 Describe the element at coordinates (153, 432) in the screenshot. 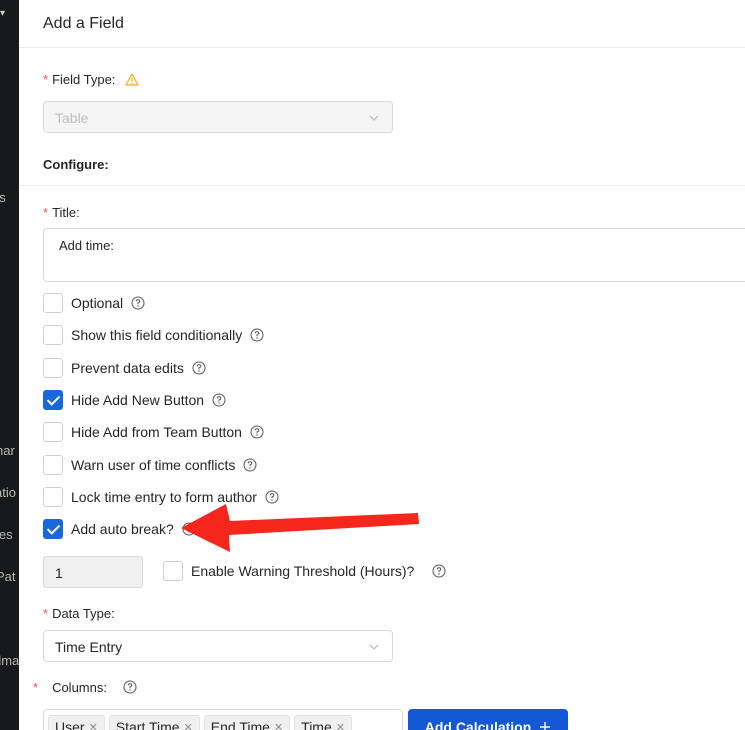

I see `option-hide-add-from-team: Hide Add from Team Button` at that location.